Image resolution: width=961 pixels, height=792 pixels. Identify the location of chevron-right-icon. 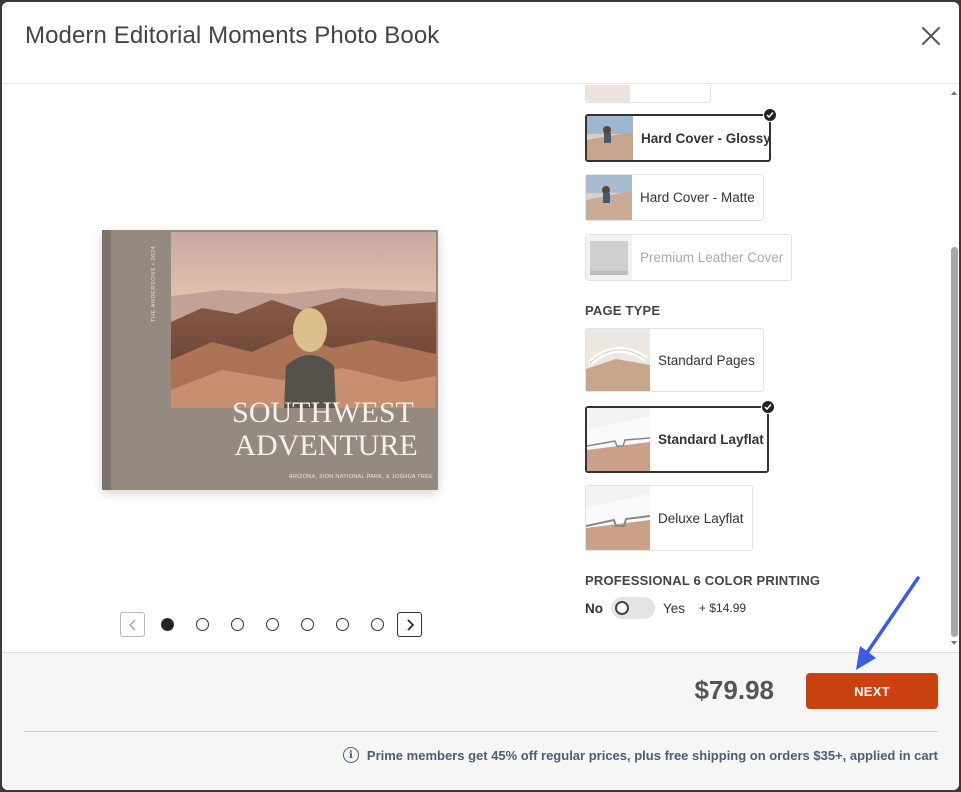
(410, 624).